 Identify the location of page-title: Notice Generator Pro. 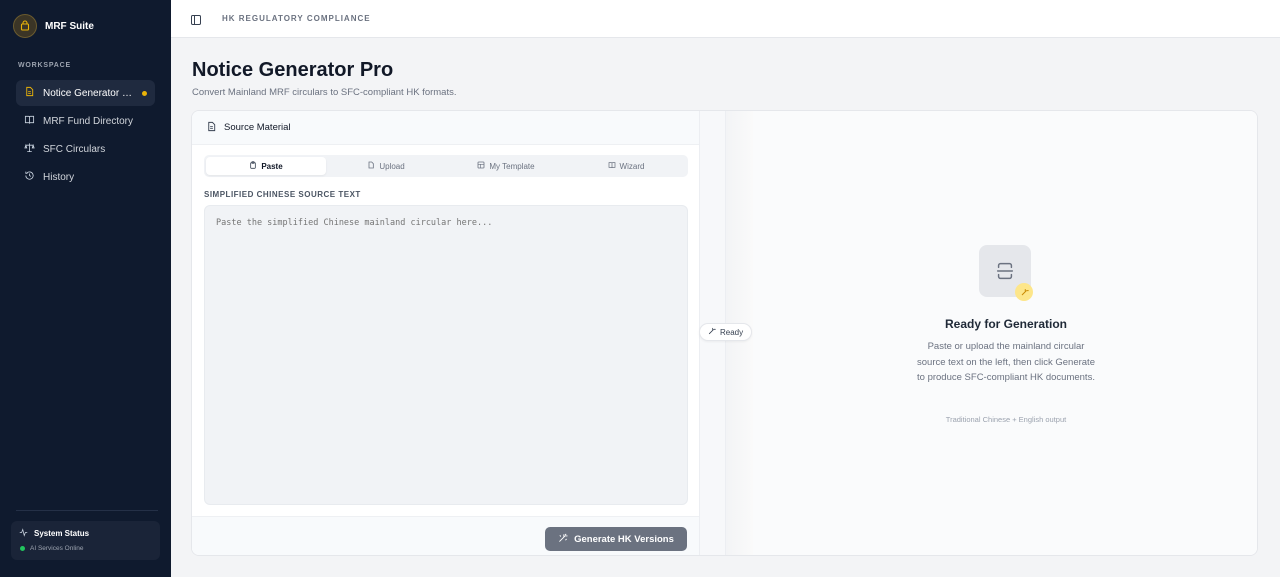
(293, 70).